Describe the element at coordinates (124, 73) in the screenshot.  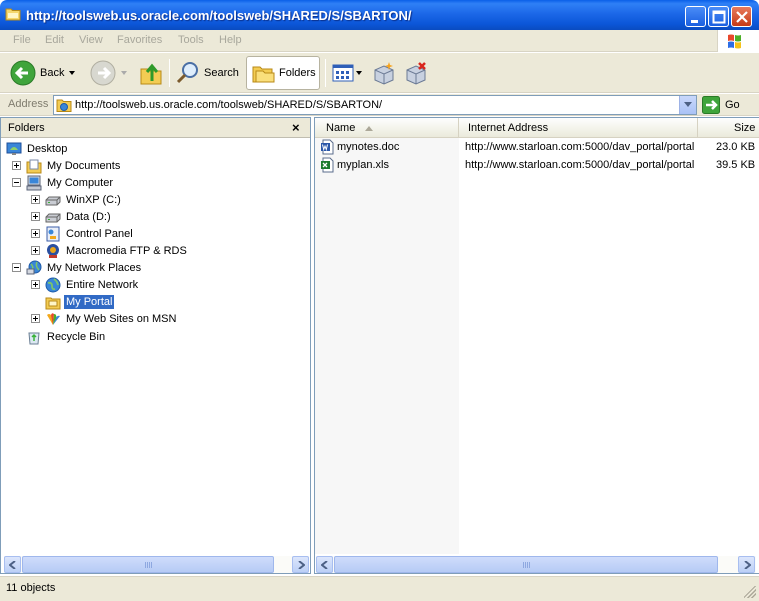
I see `forward-dropdown-icon` at that location.